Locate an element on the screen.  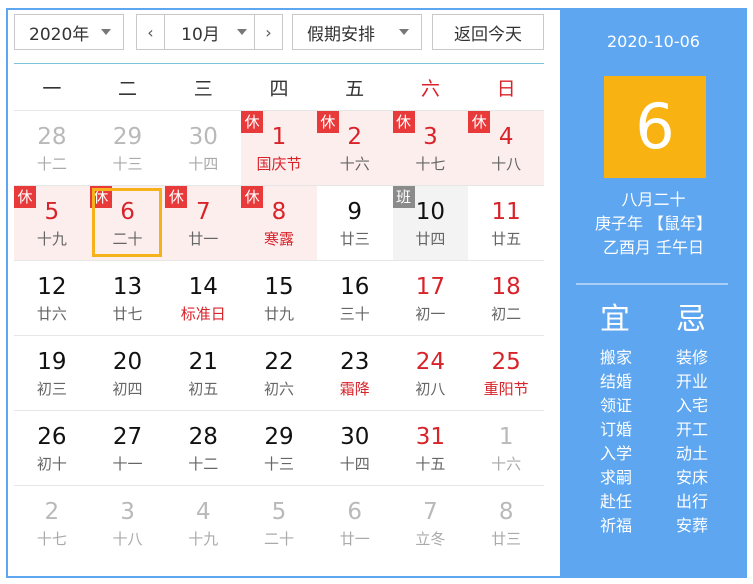
calendar-day-cell: 25 重阳节 is located at coordinates (506, 372).